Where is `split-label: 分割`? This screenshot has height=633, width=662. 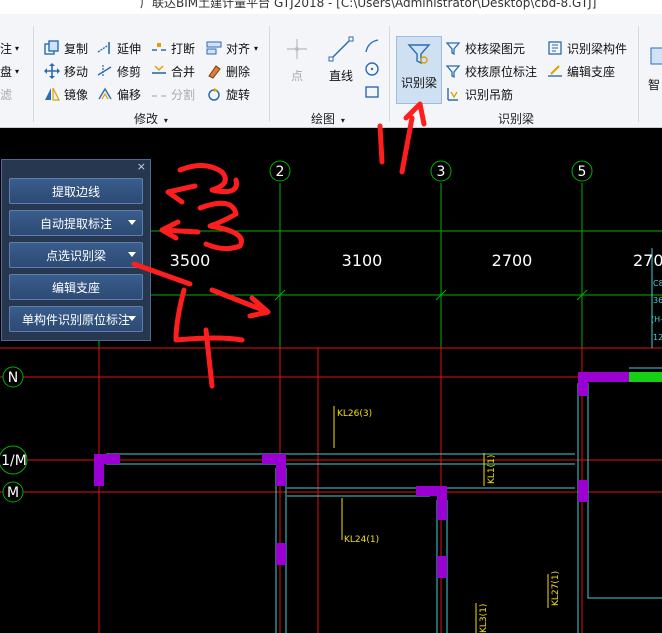
split-label: 分割 is located at coordinates (183, 94).